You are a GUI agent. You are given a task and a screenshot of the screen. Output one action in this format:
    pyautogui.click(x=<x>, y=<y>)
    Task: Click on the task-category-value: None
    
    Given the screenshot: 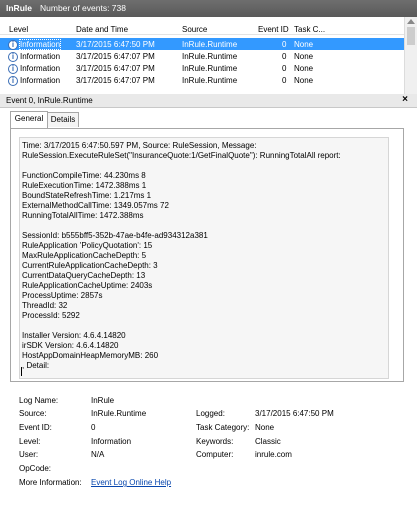 What is the action you would take?
    pyautogui.click(x=265, y=427)
    